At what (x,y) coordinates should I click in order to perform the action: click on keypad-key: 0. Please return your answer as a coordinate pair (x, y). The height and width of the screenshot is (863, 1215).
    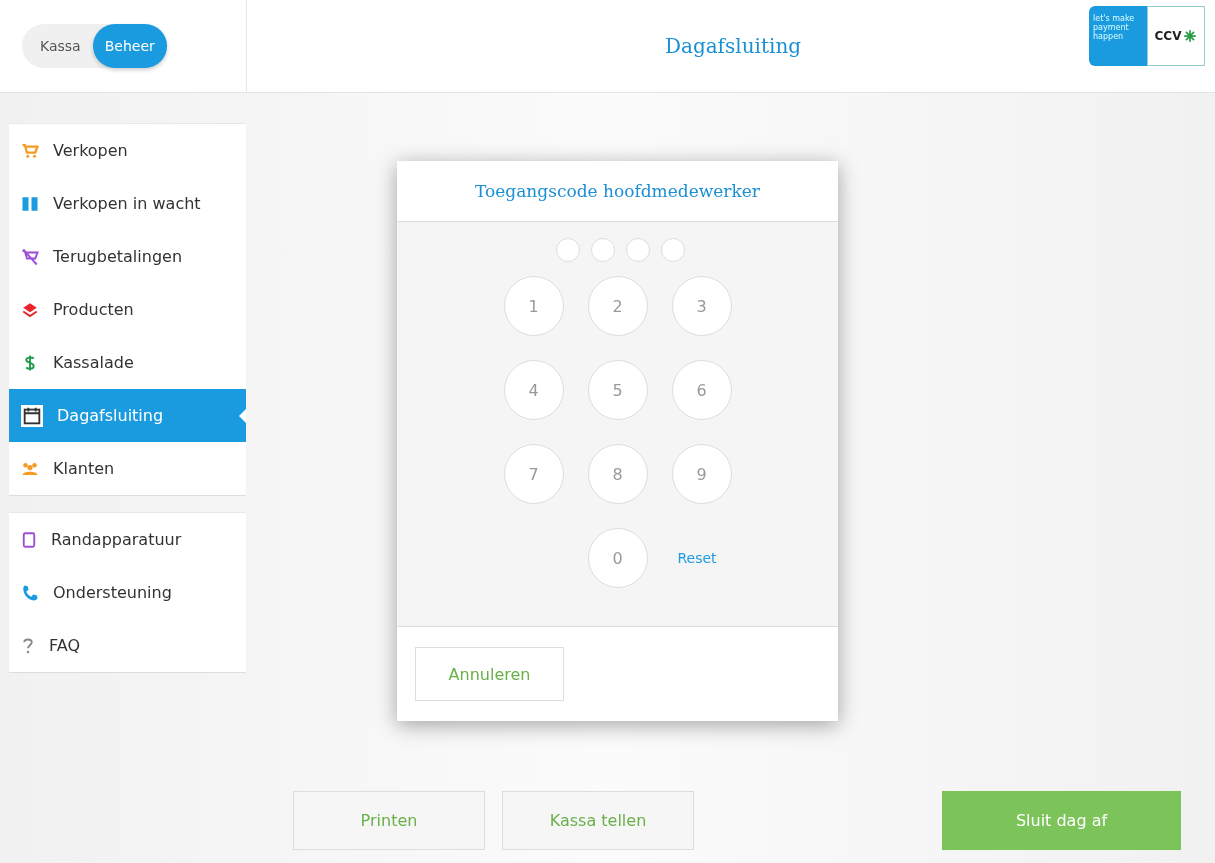
    Looking at the image, I should click on (617, 558).